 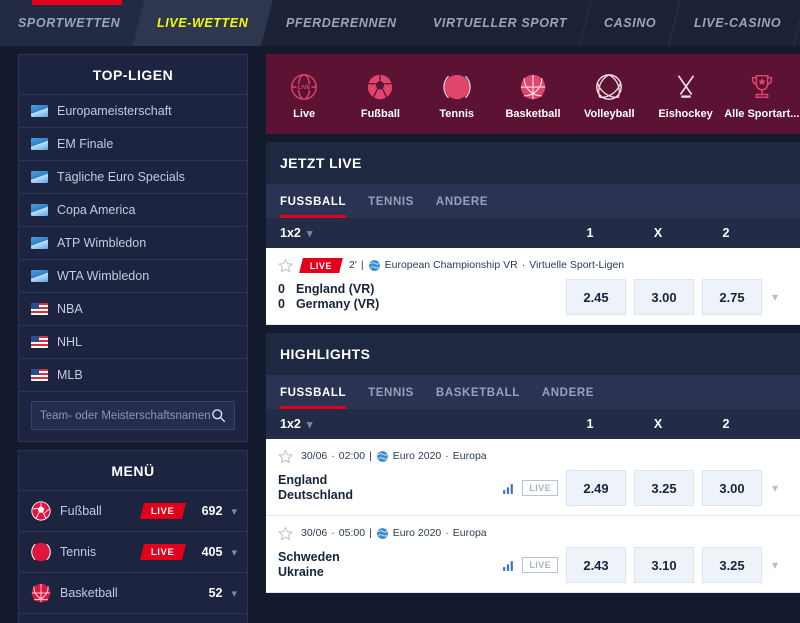 I want to click on menu-title: MENÜ, so click(x=133, y=471).